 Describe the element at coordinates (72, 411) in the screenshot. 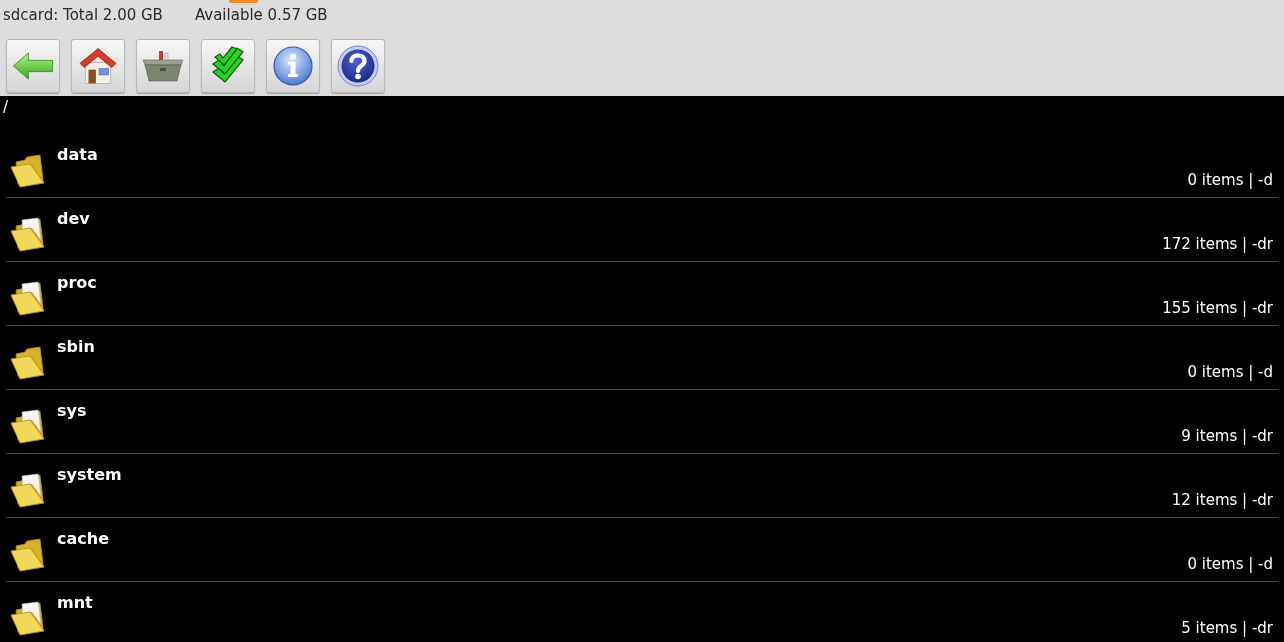

I see `folder-name: sys` at that location.